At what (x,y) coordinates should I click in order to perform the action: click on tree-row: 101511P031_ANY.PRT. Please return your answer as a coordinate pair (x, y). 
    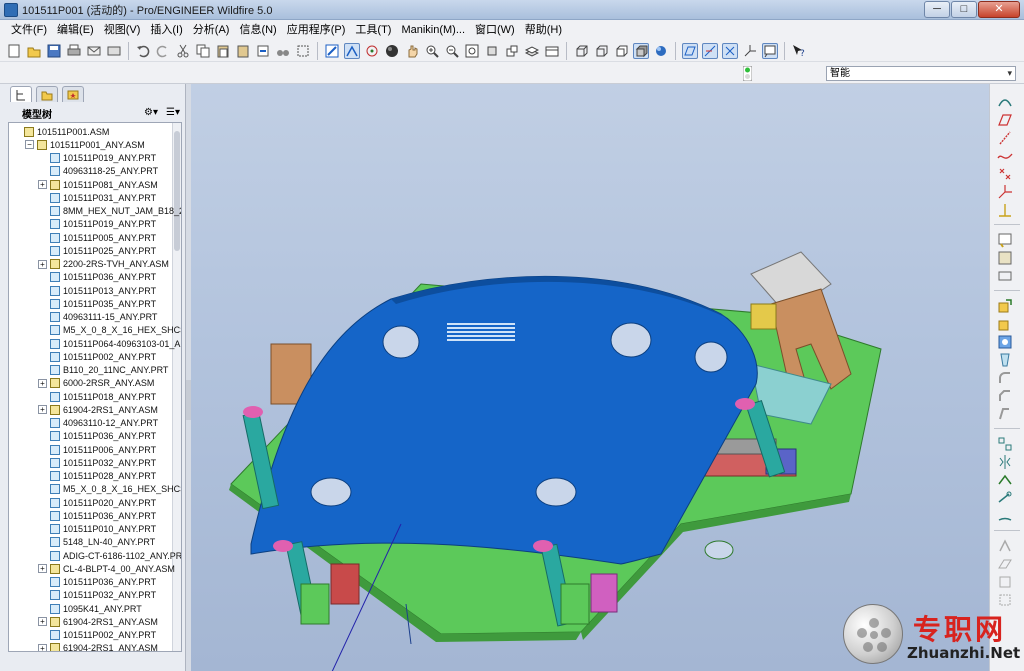
    Looking at the image, I should click on (103, 197).